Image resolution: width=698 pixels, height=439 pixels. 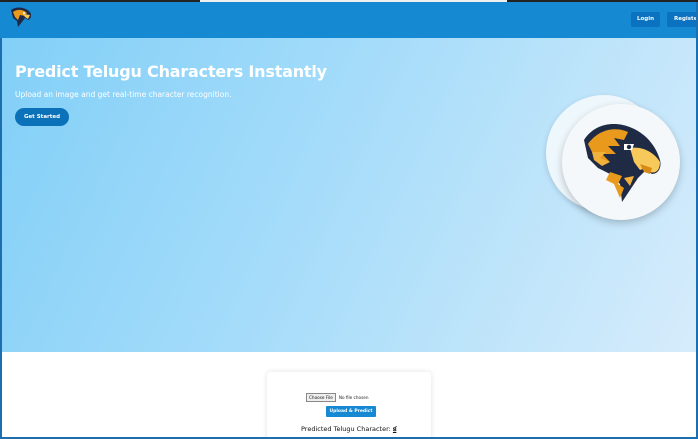 I want to click on get-started-button: Get Started, so click(x=42, y=117).